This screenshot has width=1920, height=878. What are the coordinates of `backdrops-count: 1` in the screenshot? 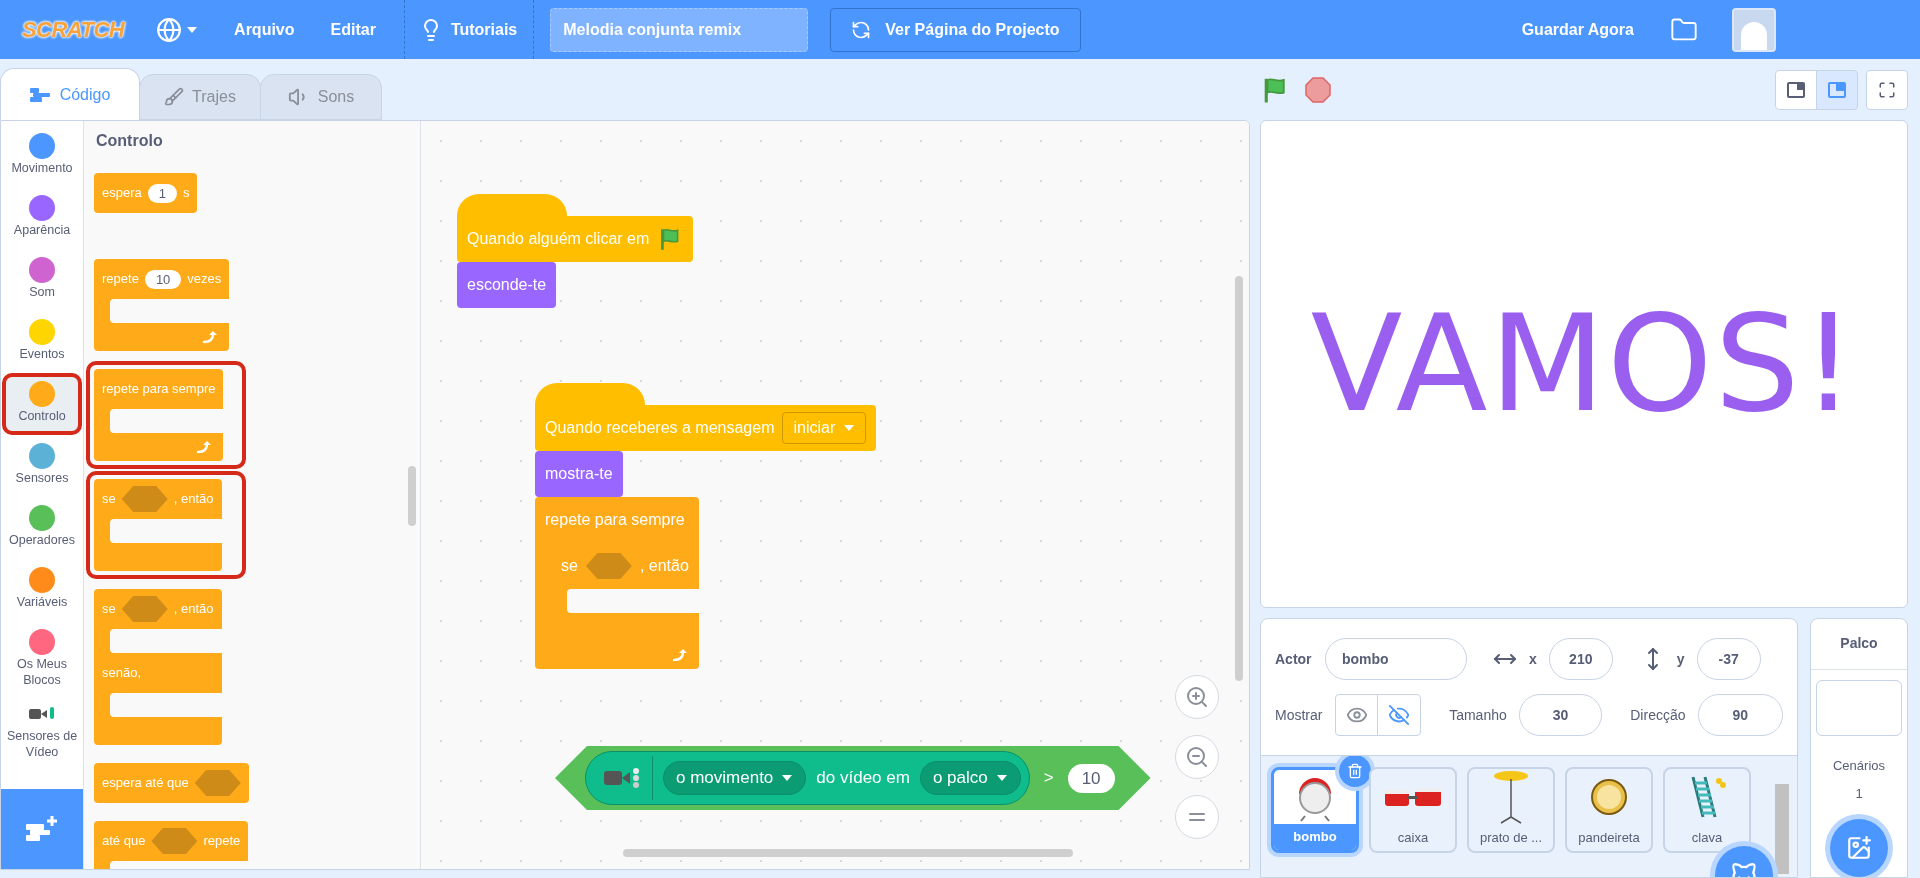 It's located at (1859, 793).